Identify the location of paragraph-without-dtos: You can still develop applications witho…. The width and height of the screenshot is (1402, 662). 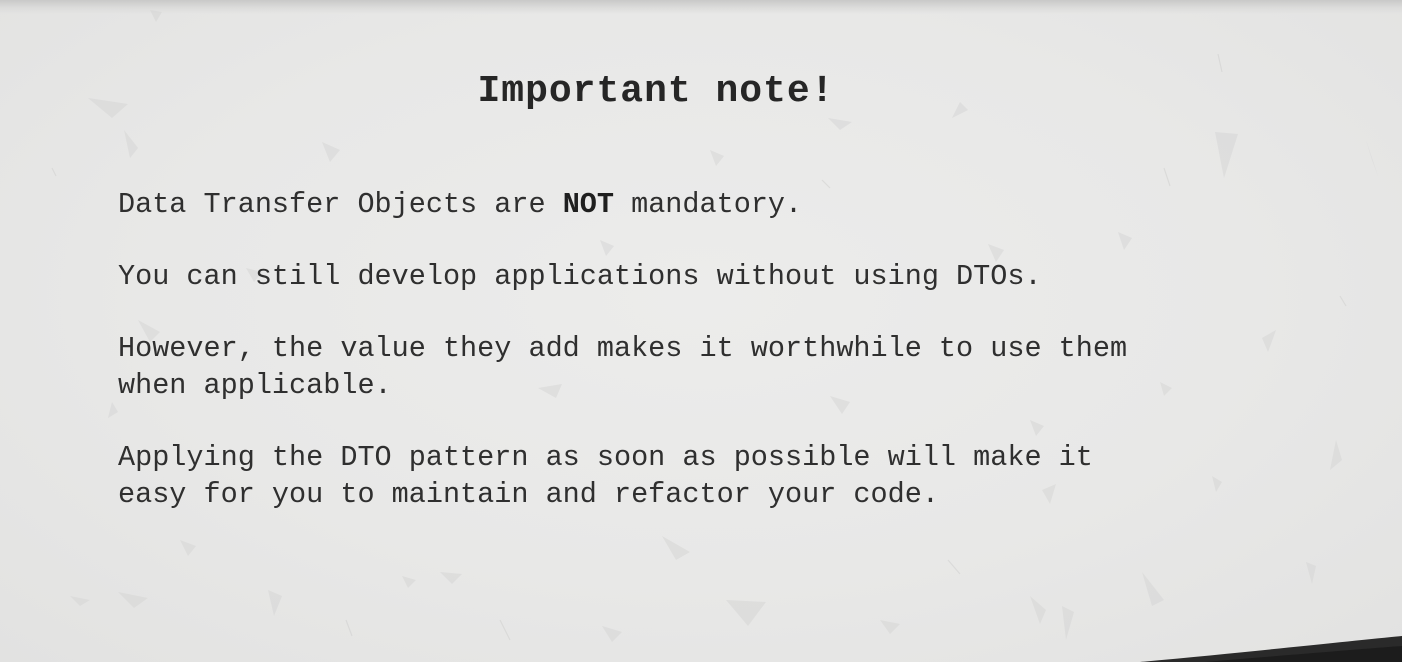
(580, 276).